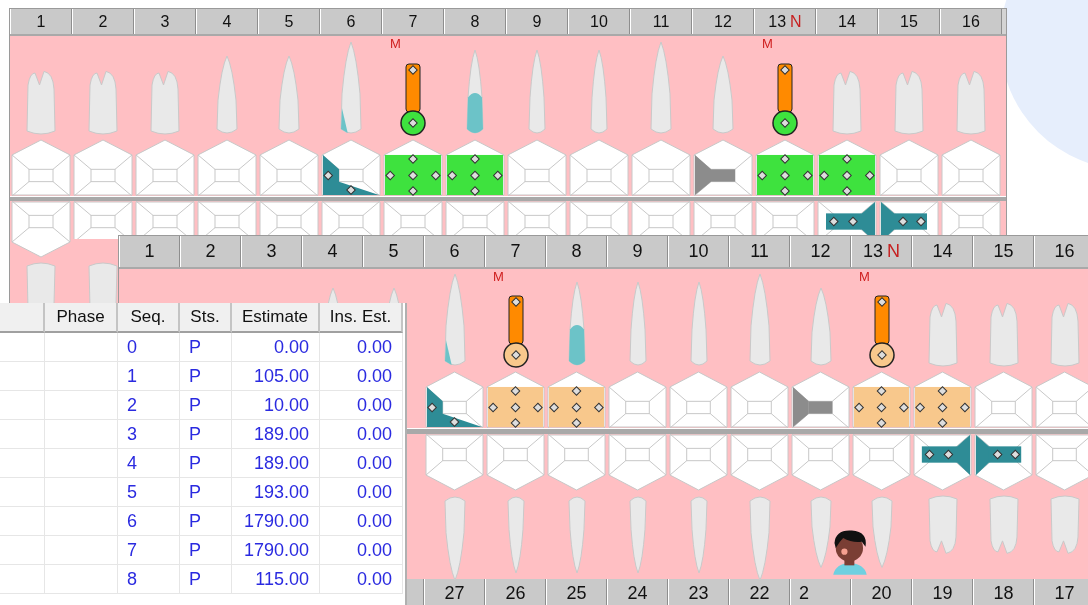  Describe the element at coordinates (149, 434) in the screenshot. I see `table-cell: 3` at that location.